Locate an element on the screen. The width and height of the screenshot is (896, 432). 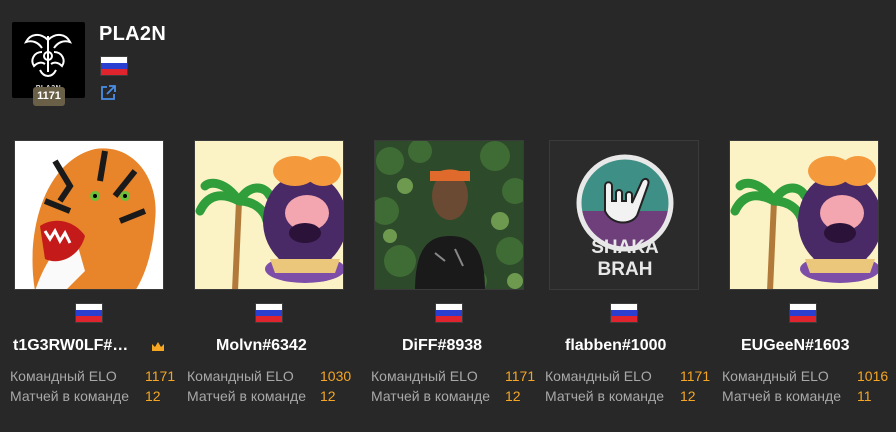
stat-value-elo: 1030 is located at coordinates (336, 376).